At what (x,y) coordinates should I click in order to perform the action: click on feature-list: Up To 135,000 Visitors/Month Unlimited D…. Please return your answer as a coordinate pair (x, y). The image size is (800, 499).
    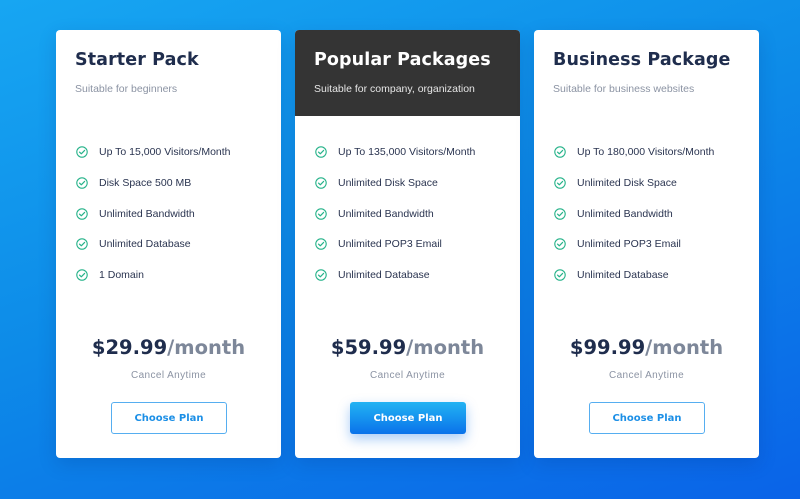
    Looking at the image, I should click on (407, 213).